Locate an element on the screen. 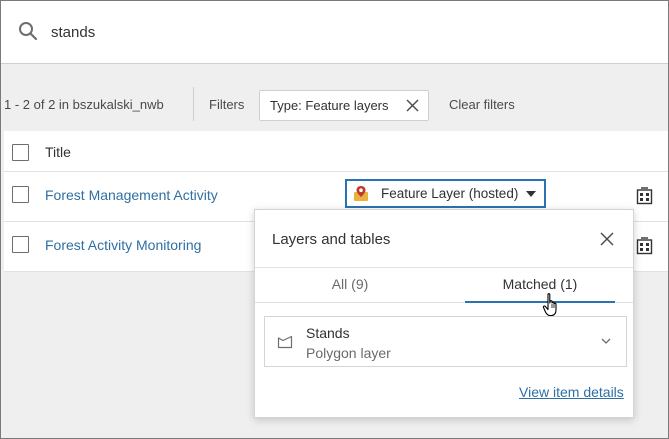 Image resolution: width=669 pixels, height=439 pixels. tab-all: All (9) is located at coordinates (350, 285).